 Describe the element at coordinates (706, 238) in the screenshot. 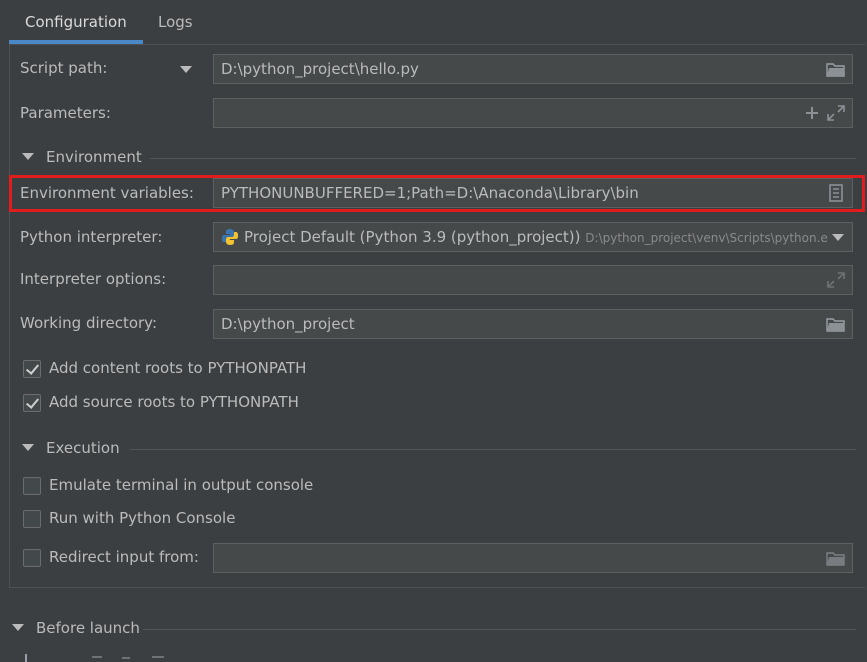

I see `interpreter-path: D:\python_project\venv\Scripts\python.e` at that location.